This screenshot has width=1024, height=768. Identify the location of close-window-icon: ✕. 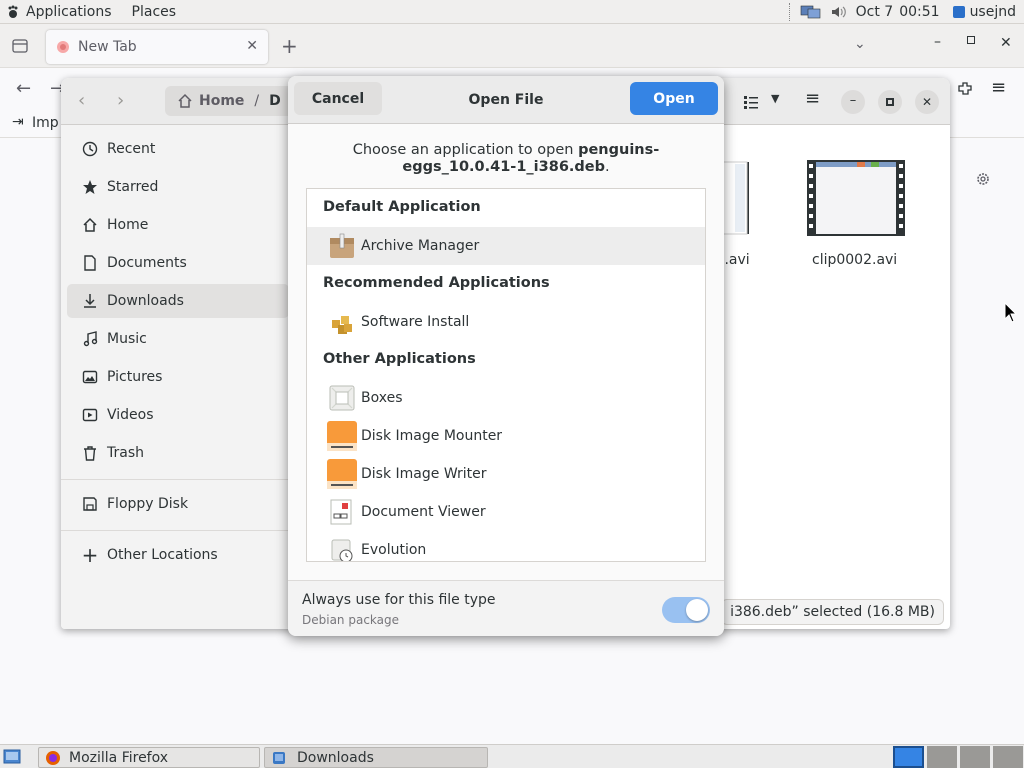
(1006, 43).